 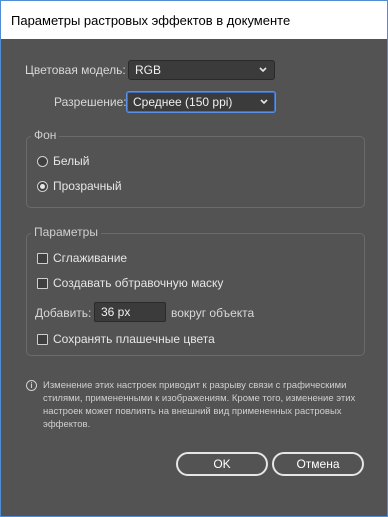 I want to click on add-label: Добавить:, so click(x=63, y=313).